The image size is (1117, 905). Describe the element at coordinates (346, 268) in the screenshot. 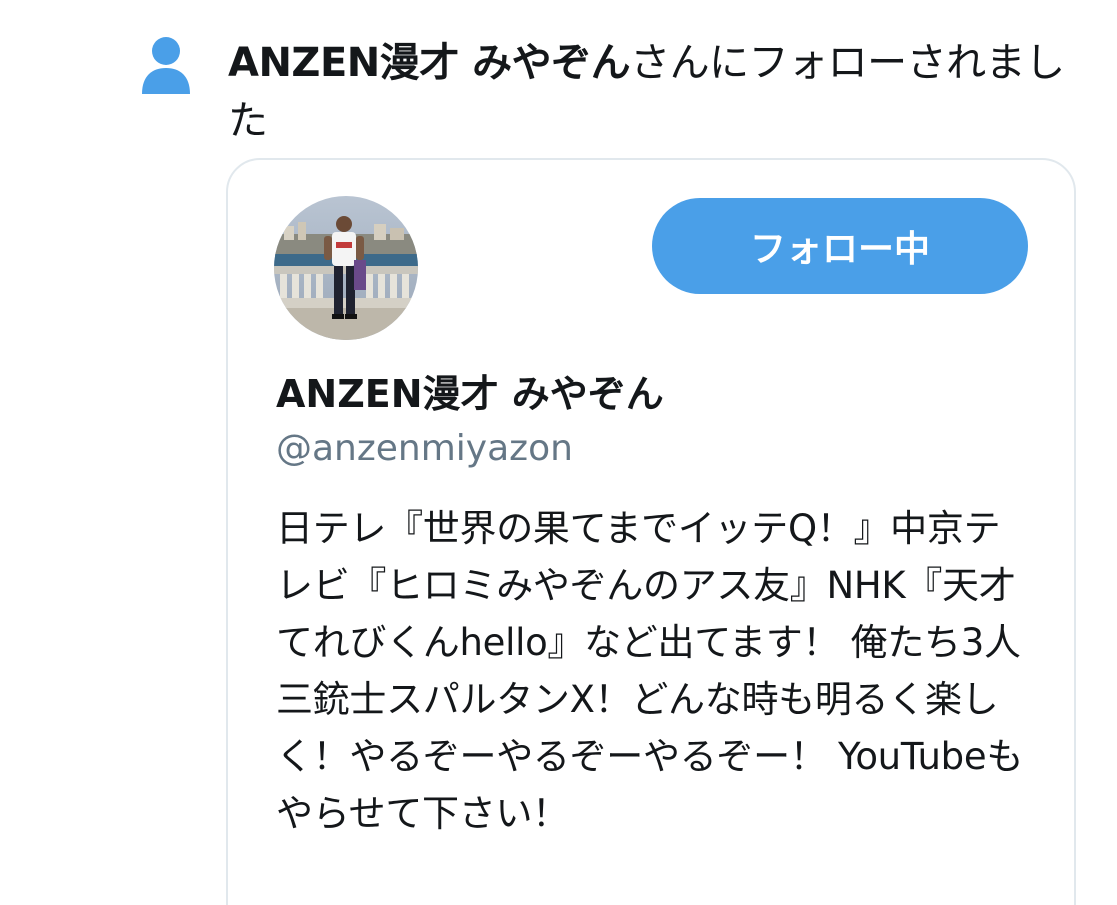

I see `avatar` at that location.